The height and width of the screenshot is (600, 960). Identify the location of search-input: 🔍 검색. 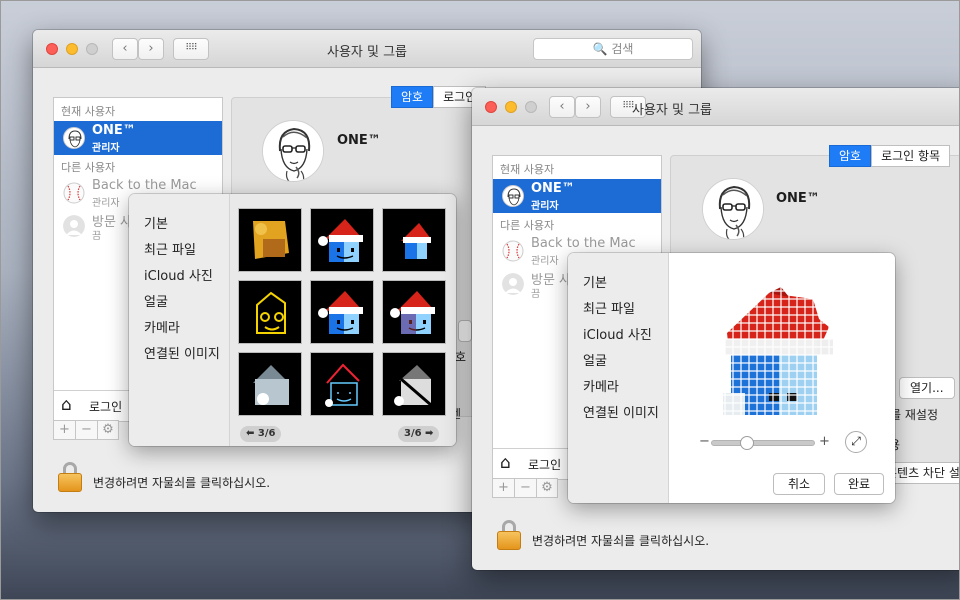
(613, 49).